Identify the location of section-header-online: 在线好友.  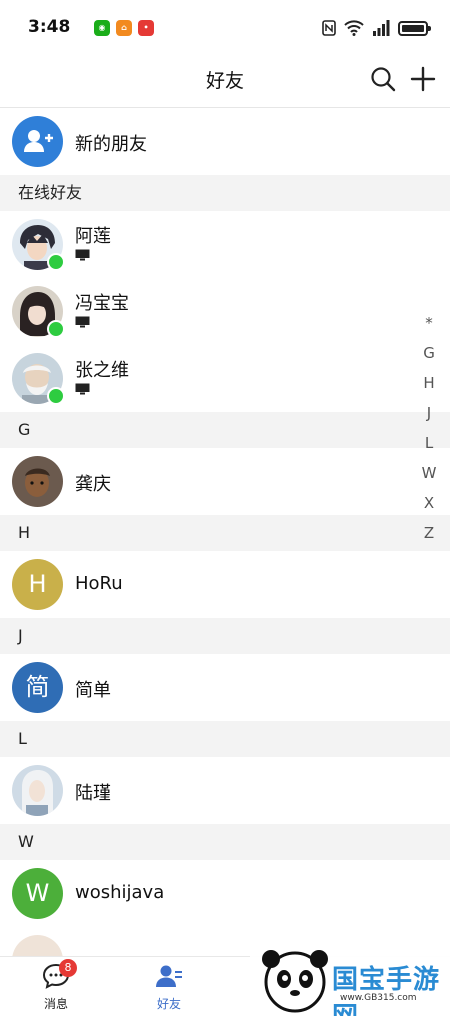
(225, 193).